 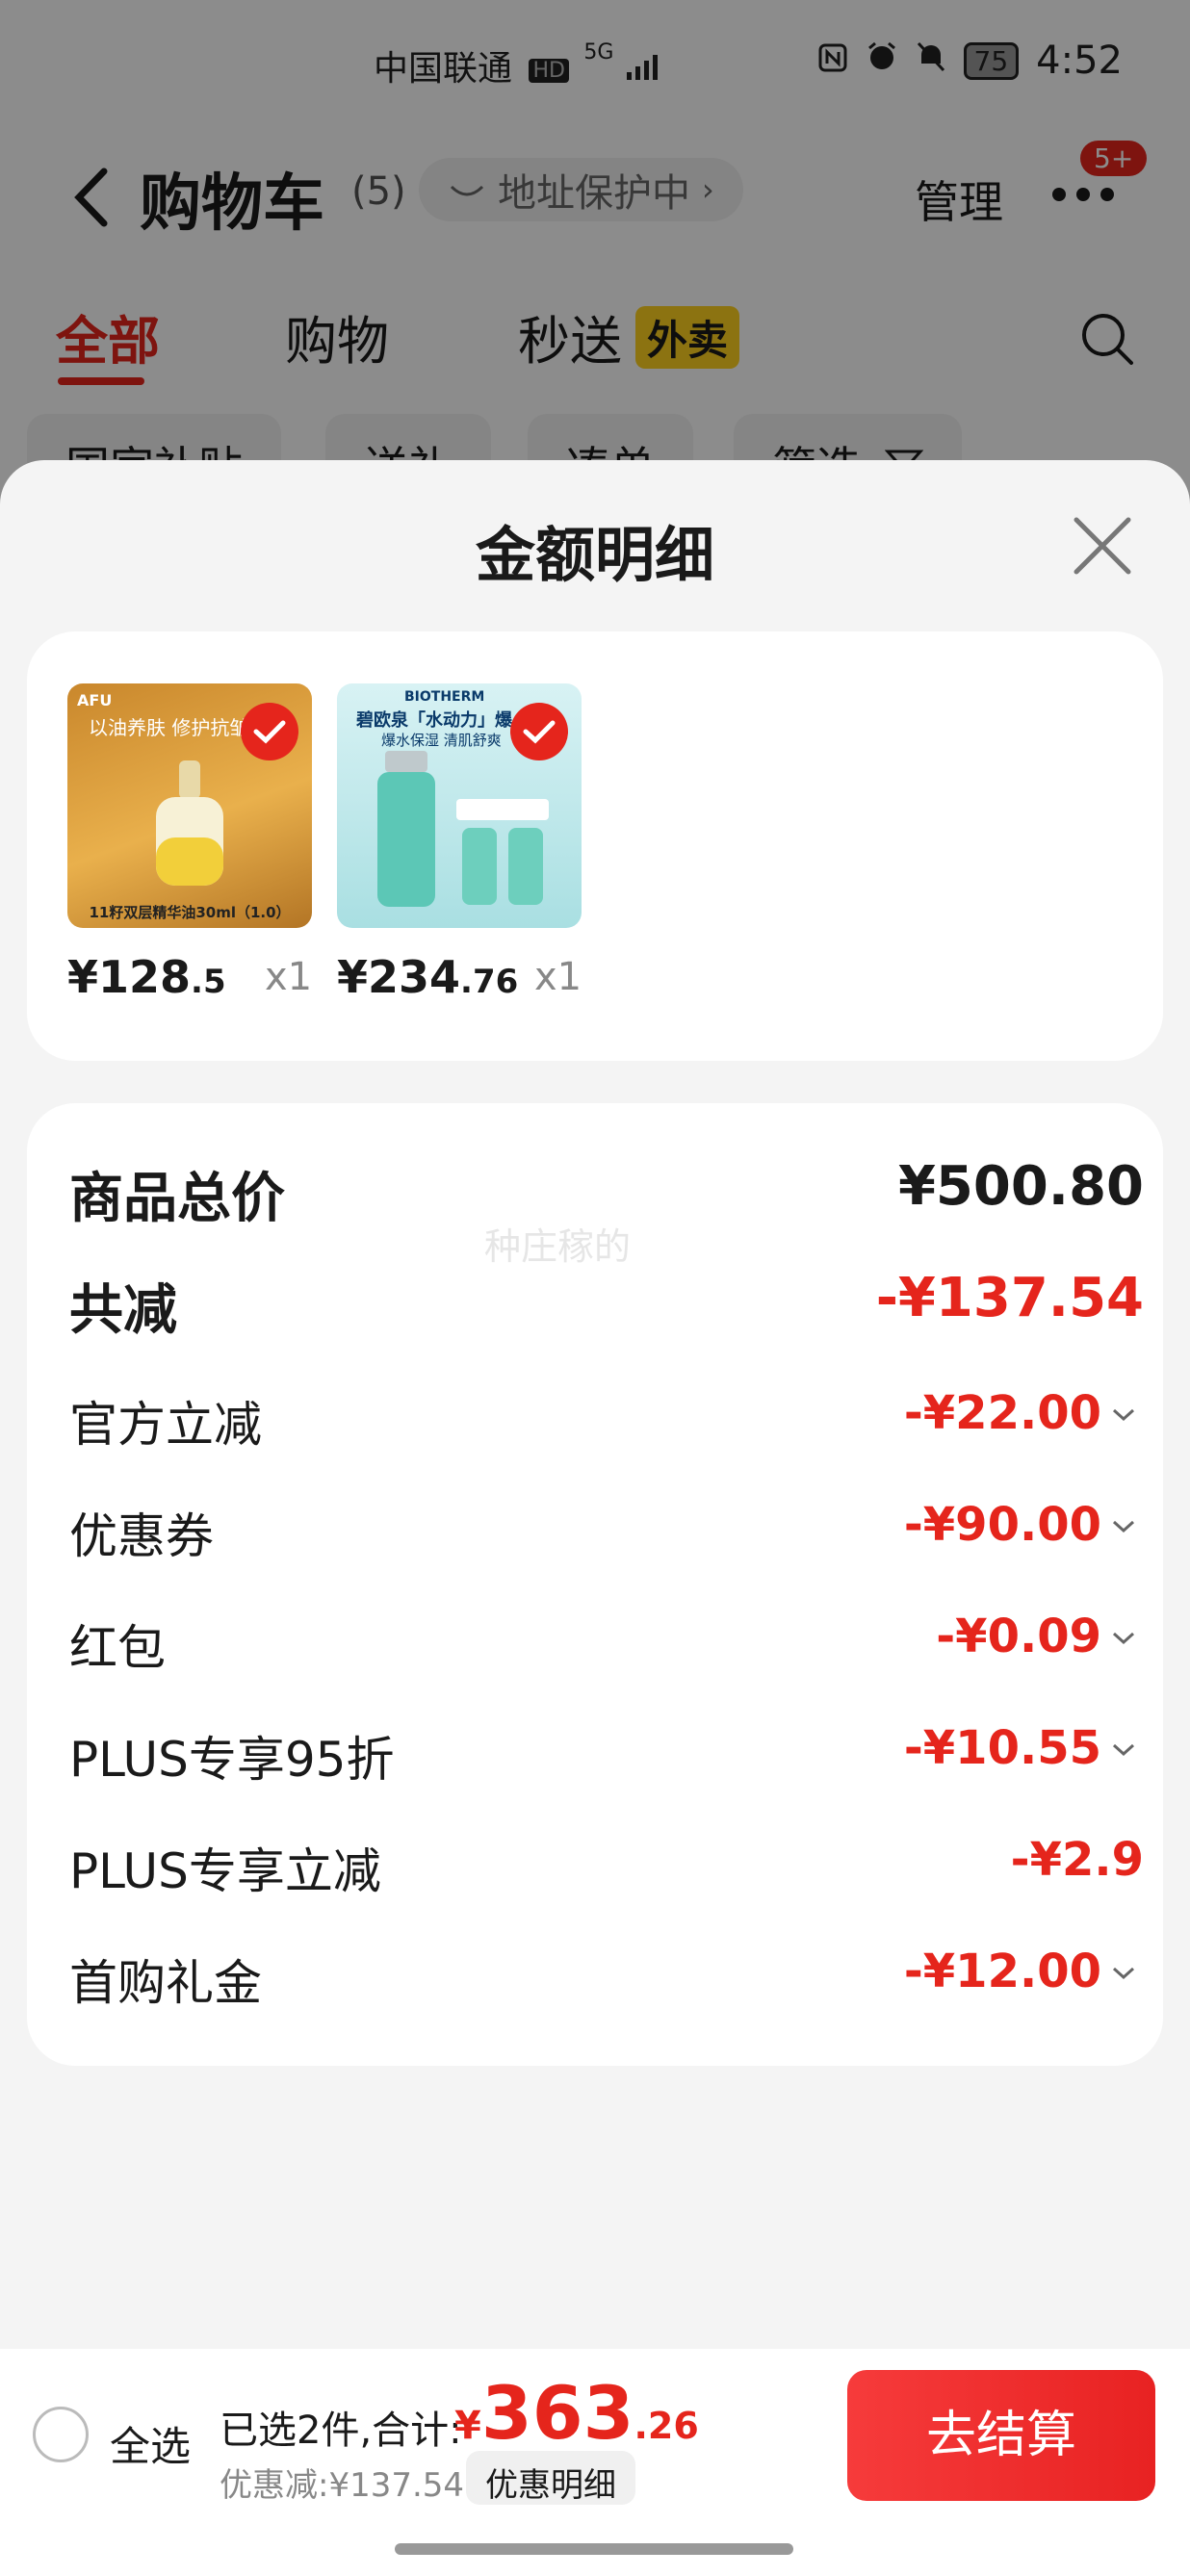 What do you see at coordinates (225, 1871) in the screenshot?
I see `summary-label: PLUS专享立减` at bounding box center [225, 1871].